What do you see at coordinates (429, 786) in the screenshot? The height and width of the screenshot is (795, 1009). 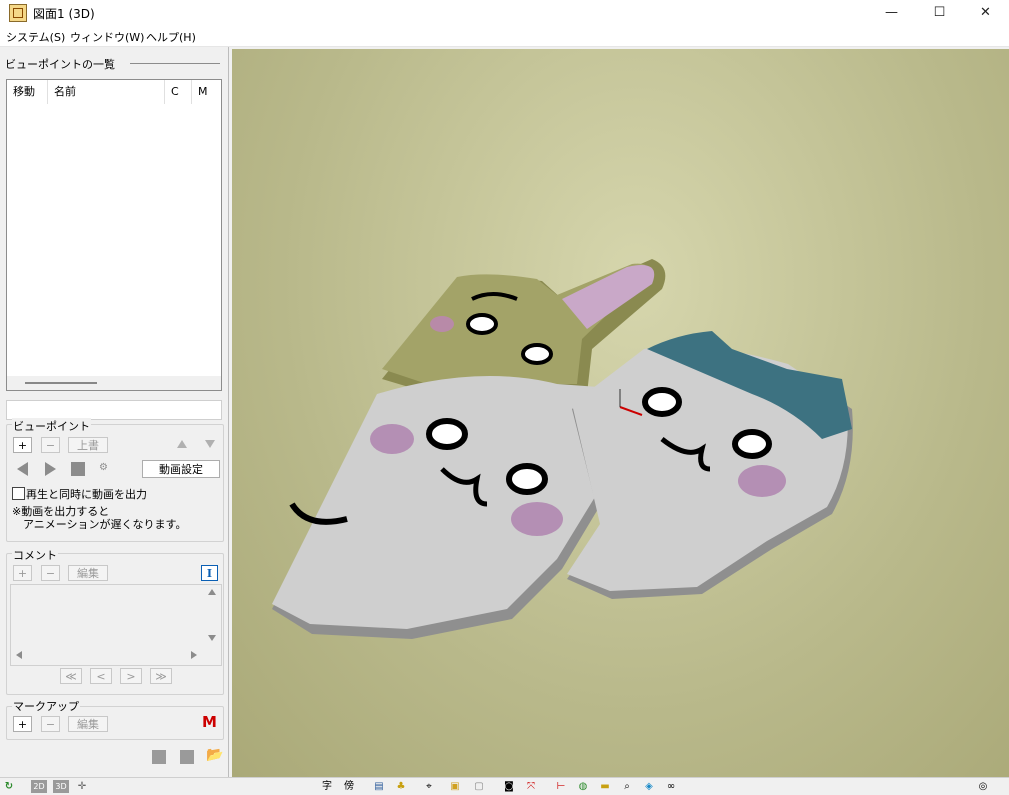 I see `tag-icon: ⌖` at bounding box center [429, 786].